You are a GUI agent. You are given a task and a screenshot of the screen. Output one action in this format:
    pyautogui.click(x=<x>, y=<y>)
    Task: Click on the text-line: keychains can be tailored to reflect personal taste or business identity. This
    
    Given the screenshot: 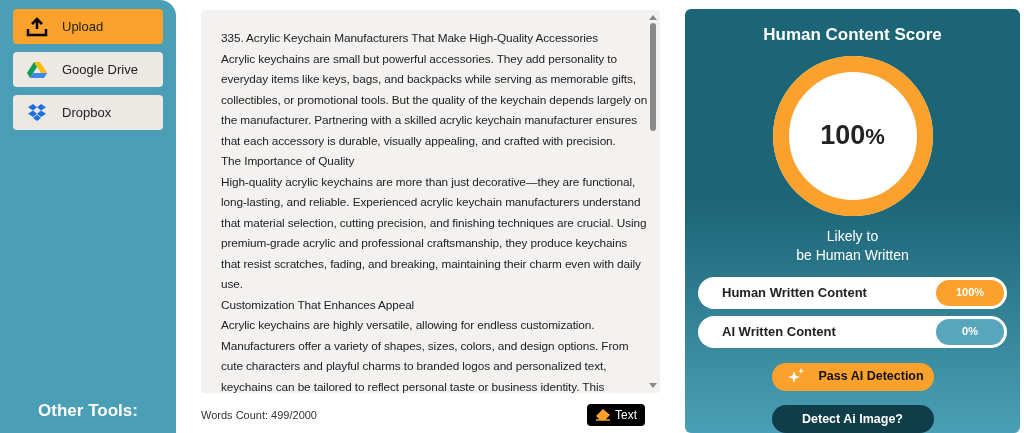 What is the action you would take?
    pyautogui.click(x=413, y=385)
    